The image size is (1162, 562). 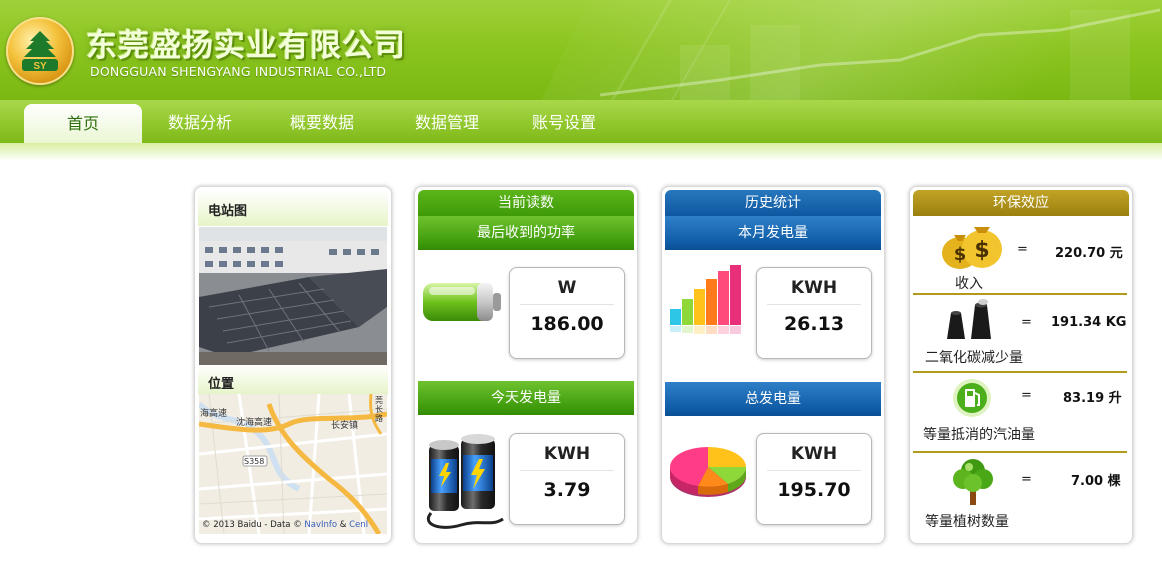 I want to click on total-generation-title: 总发电量, so click(x=773, y=399).